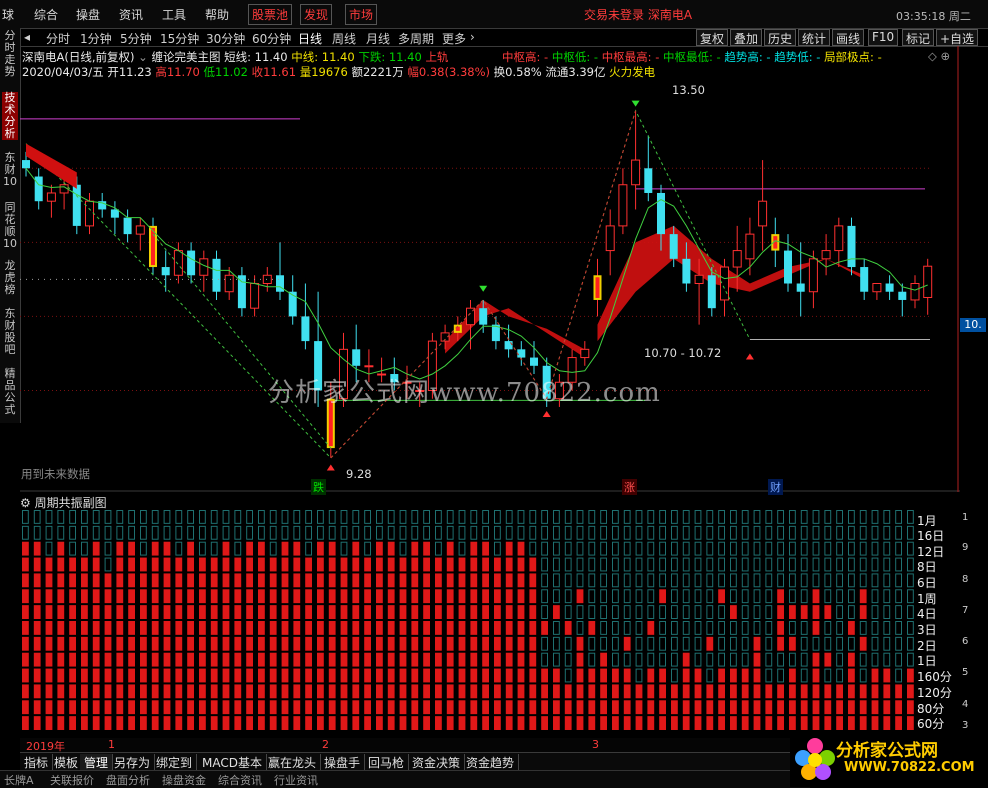  What do you see at coordinates (240, 780) in the screenshot?
I see `tab2-item: 综合资讯` at bounding box center [240, 780].